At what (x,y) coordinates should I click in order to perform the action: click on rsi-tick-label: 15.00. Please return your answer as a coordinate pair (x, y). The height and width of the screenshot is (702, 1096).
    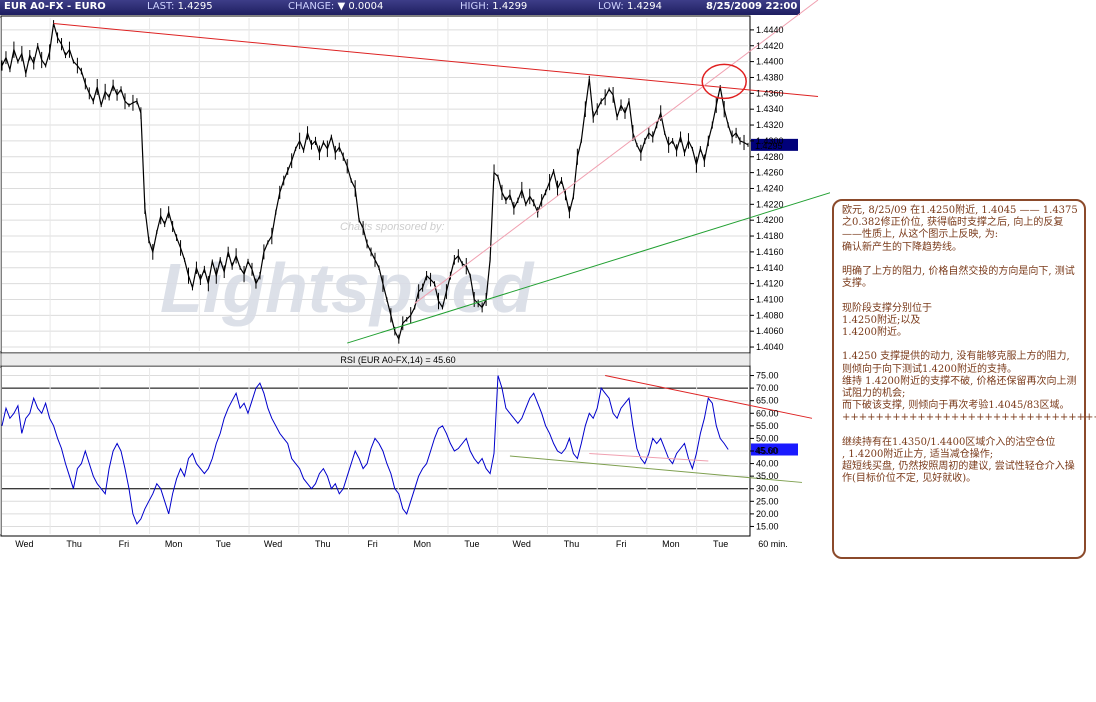
    Looking at the image, I should click on (767, 526).